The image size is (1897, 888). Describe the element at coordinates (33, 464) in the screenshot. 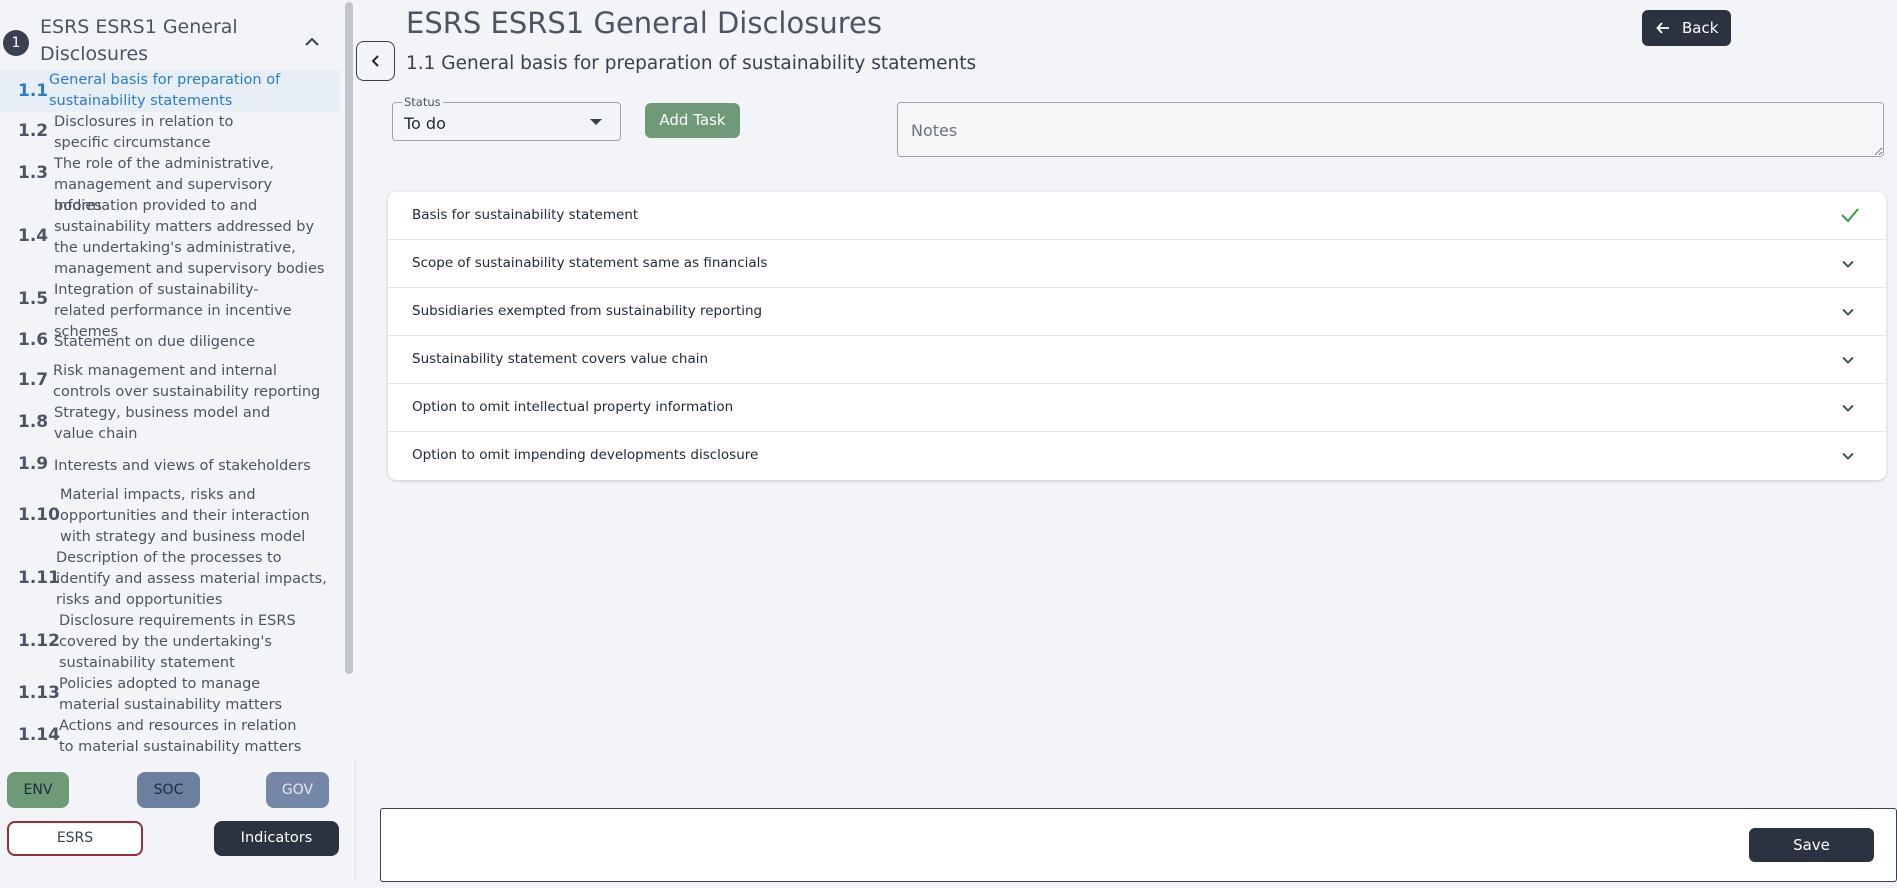

I see `sidebar-item-number: 1.9` at that location.